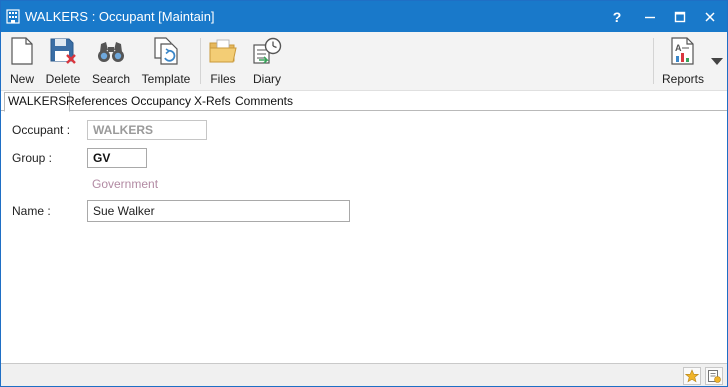 The height and width of the screenshot is (387, 728). I want to click on tab-walkers: WALKERS, so click(37, 102).